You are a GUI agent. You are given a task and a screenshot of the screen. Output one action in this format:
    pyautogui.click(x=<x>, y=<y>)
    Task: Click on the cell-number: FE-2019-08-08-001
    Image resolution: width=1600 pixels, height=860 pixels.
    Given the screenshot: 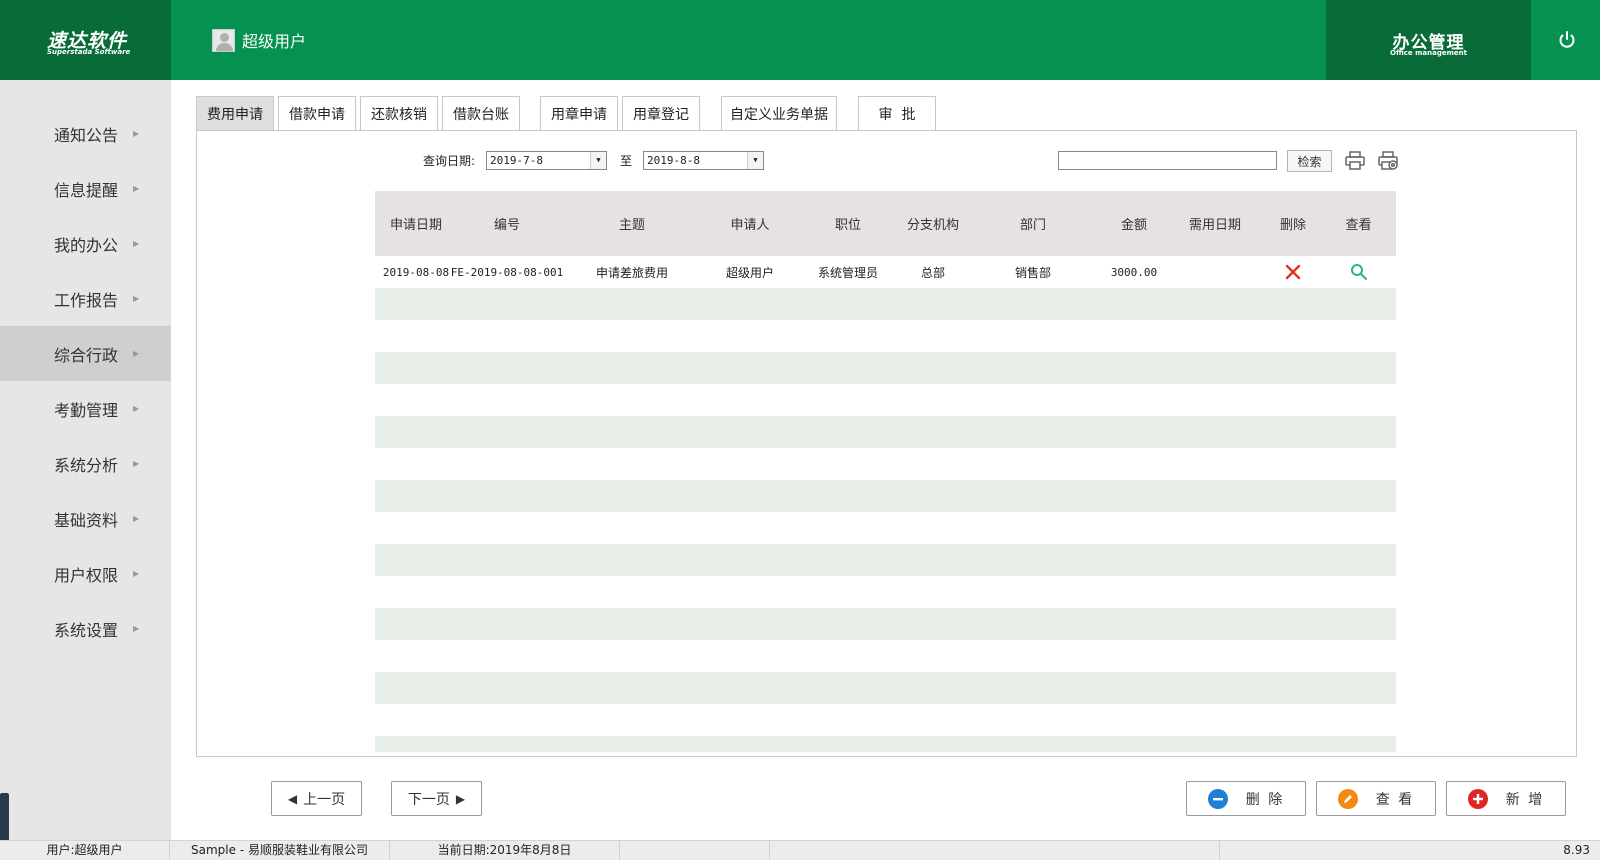 What is the action you would take?
    pyautogui.click(x=507, y=272)
    